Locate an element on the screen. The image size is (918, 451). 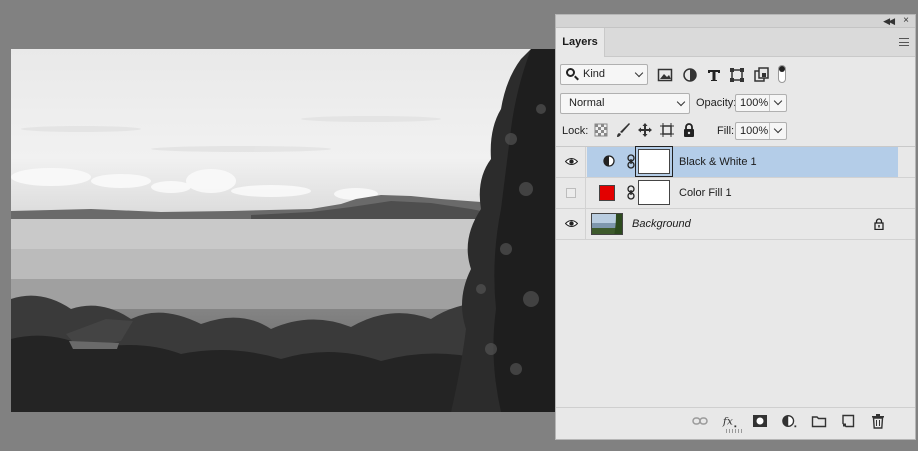
lock-all-icon is located at coordinates (689, 130).